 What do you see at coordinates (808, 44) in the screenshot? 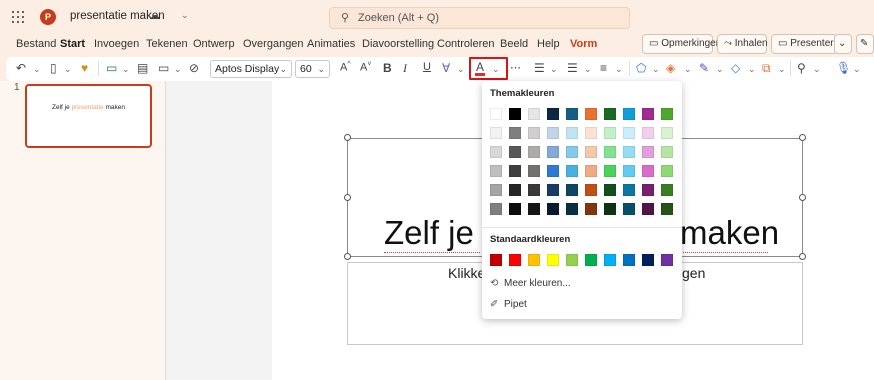
I see `present-button: ▭ Presenteren` at bounding box center [808, 44].